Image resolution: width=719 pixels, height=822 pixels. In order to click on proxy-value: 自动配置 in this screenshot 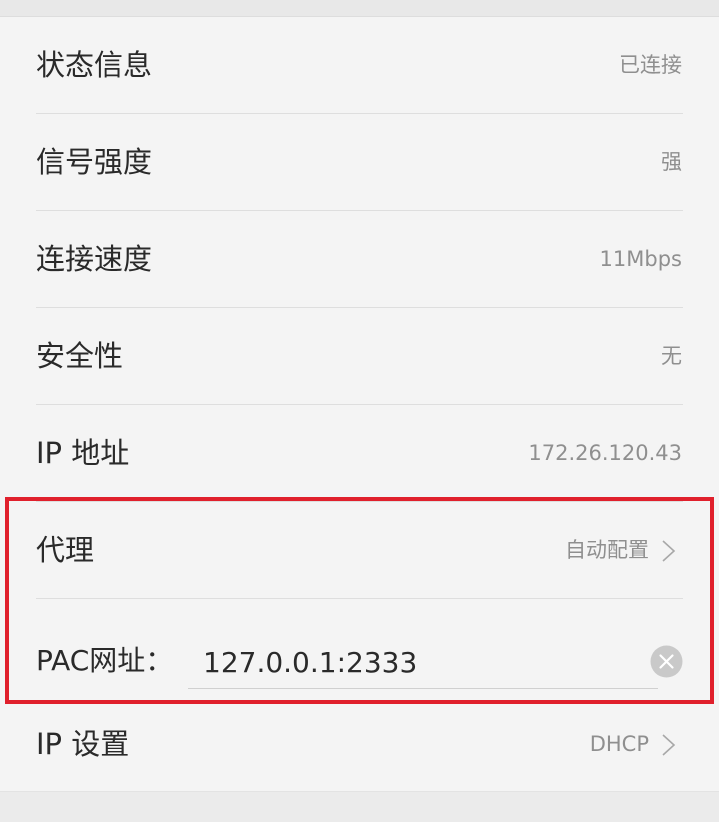, I will do `click(607, 550)`.